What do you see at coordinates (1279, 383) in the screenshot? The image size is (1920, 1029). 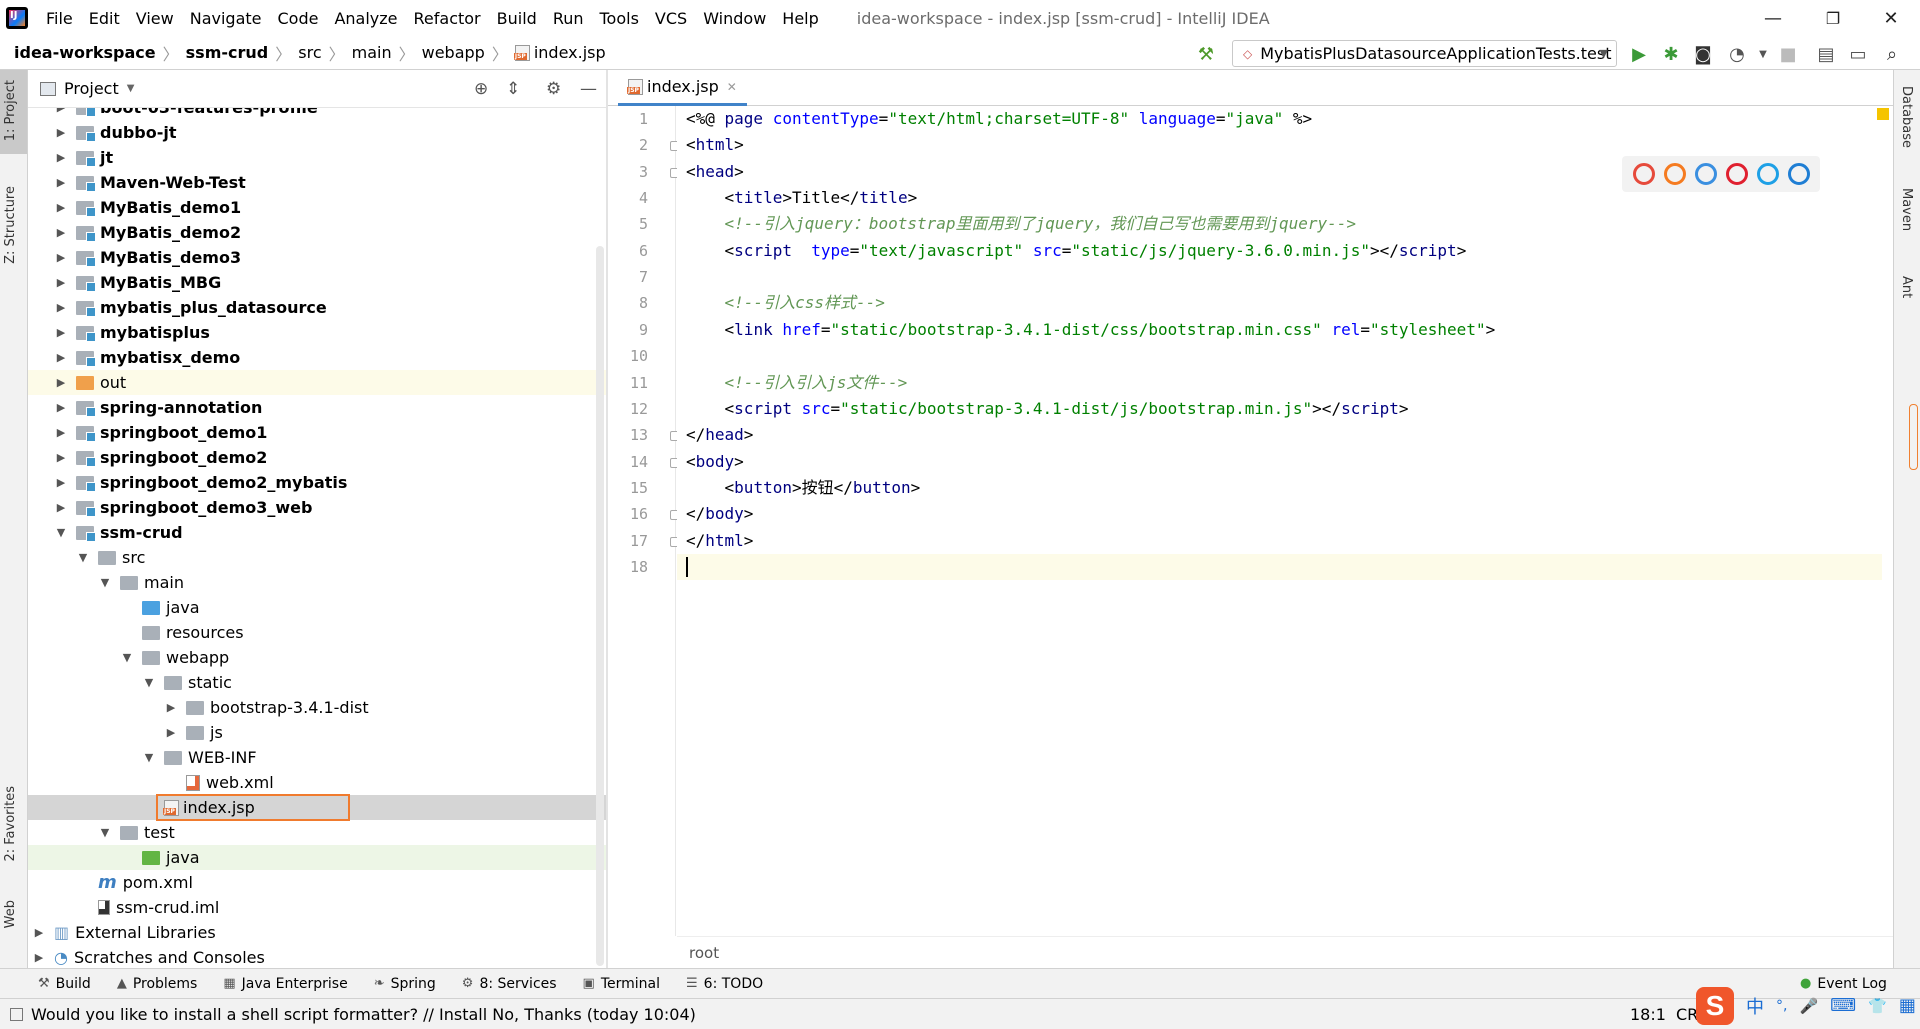 I see `code-line: <!--引入引入js文件-->` at bounding box center [1279, 383].